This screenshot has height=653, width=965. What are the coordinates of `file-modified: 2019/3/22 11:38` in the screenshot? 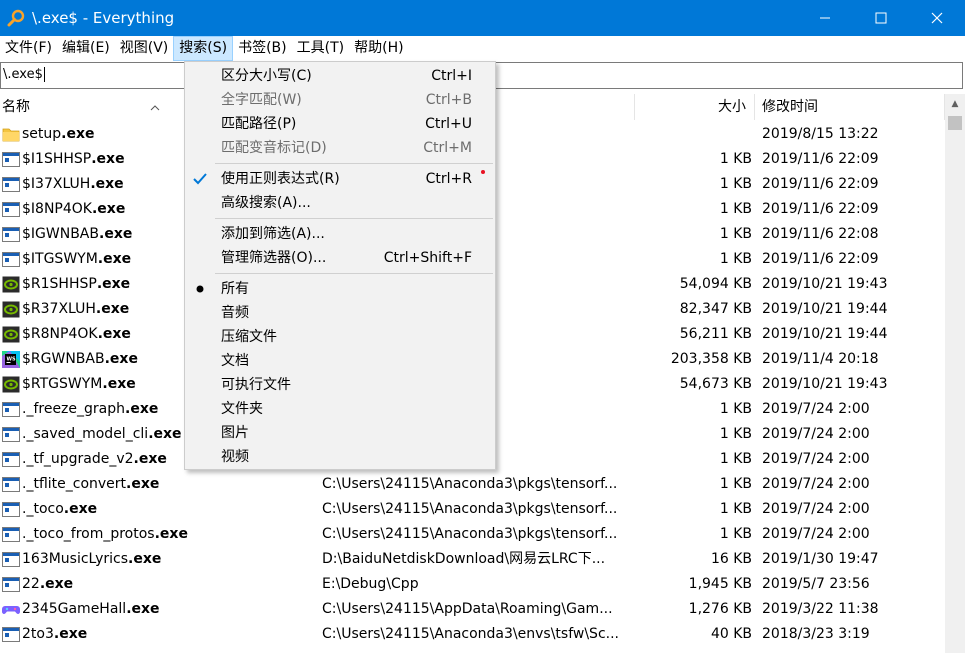 It's located at (820, 609).